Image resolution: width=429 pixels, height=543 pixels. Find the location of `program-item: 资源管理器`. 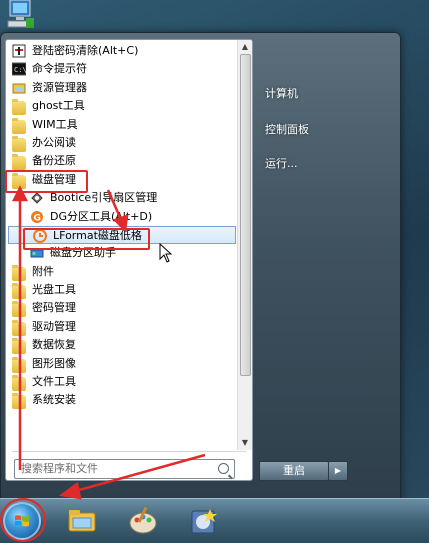

program-item: 资源管理器 is located at coordinates (122, 88).